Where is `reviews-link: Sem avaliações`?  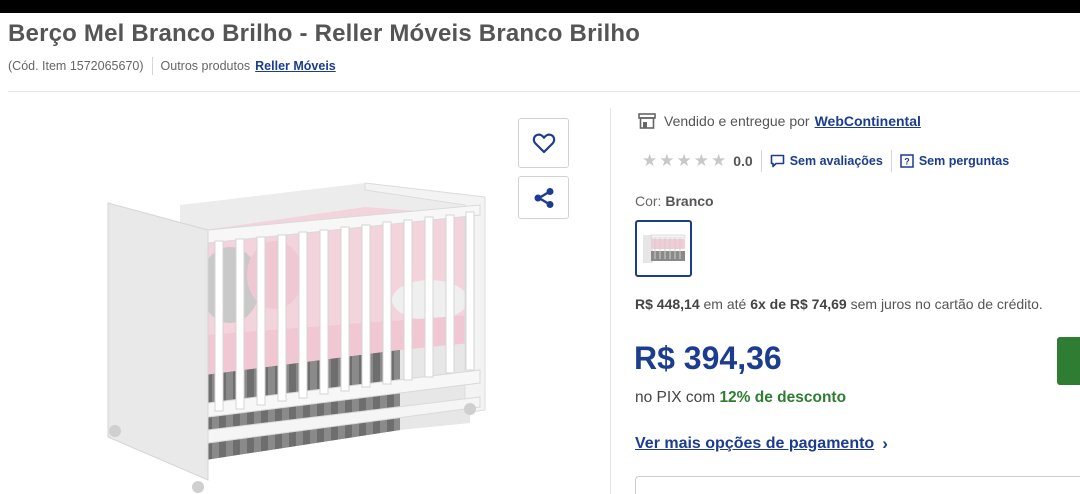
reviews-link: Sem avaliações is located at coordinates (826, 161).